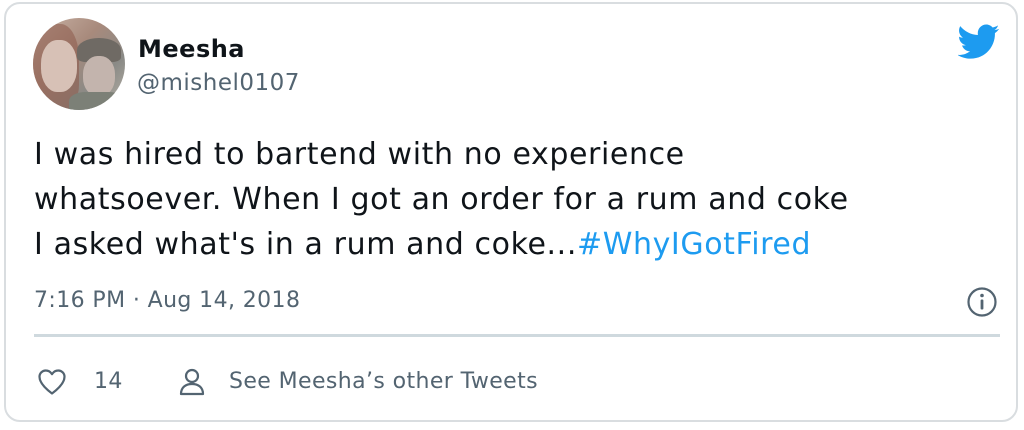  I want to click on author-display-name: Meesha, so click(191, 49).